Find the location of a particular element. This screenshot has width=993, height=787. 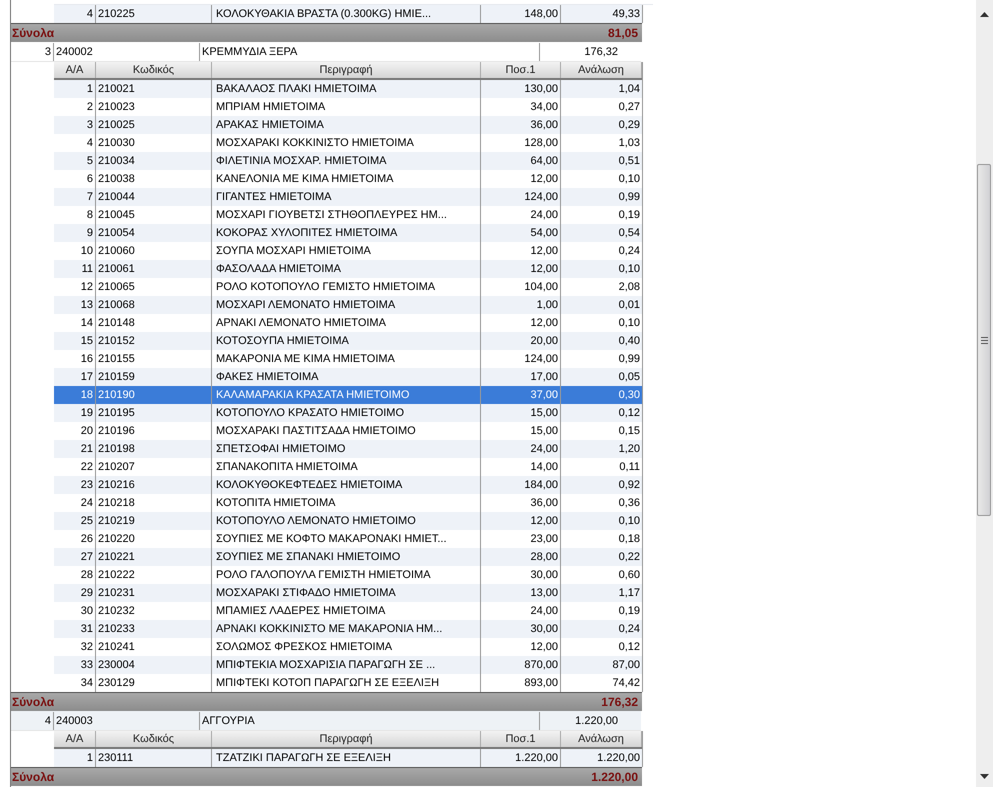

consumption-cell-text: 87,00 is located at coordinates (626, 665).